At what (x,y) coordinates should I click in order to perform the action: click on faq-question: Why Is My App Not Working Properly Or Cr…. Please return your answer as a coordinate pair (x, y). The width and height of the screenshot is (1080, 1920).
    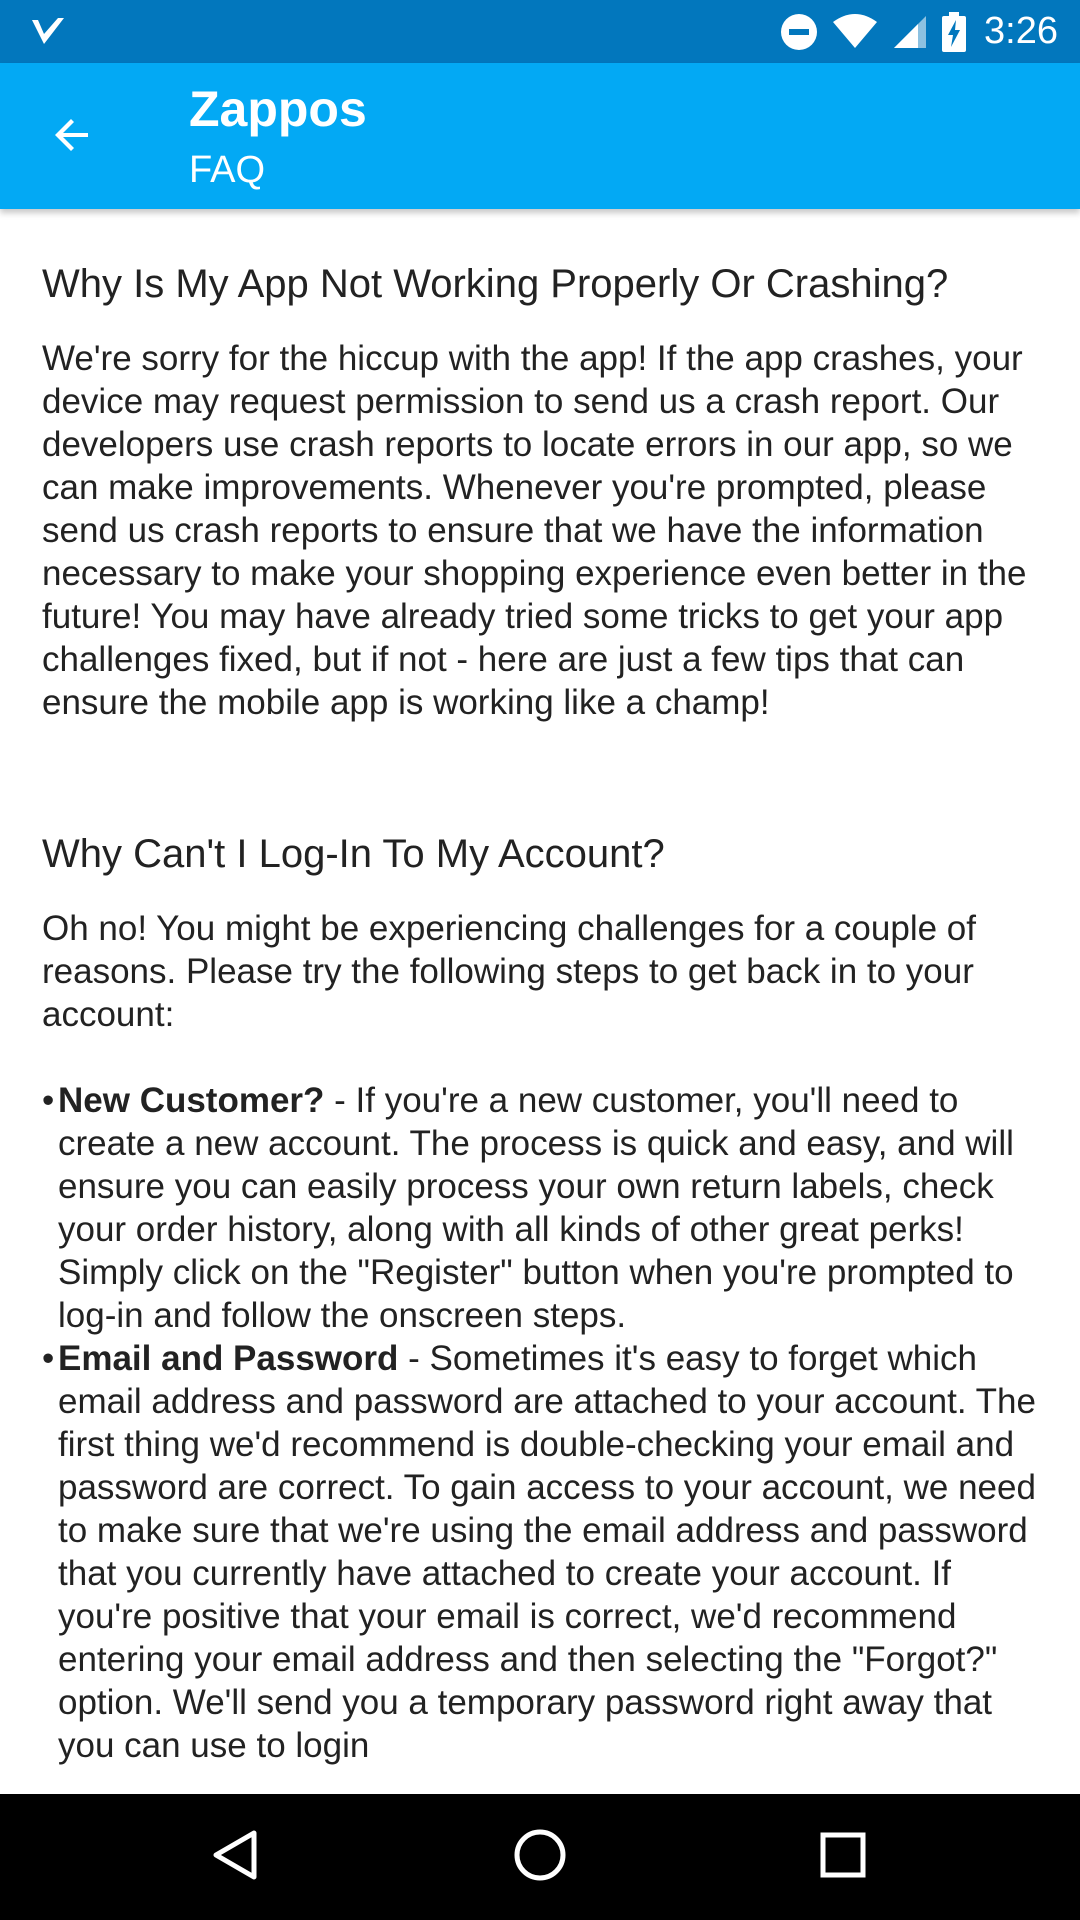
    Looking at the image, I should click on (495, 284).